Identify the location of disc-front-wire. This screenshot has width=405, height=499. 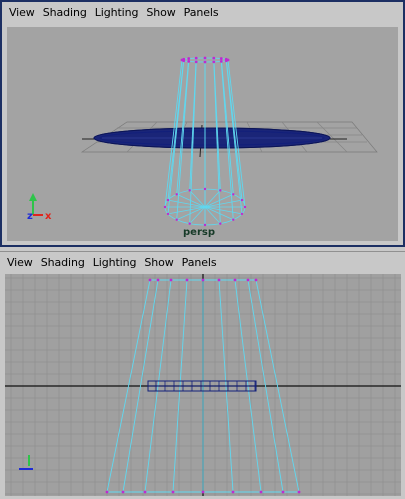
(202, 386).